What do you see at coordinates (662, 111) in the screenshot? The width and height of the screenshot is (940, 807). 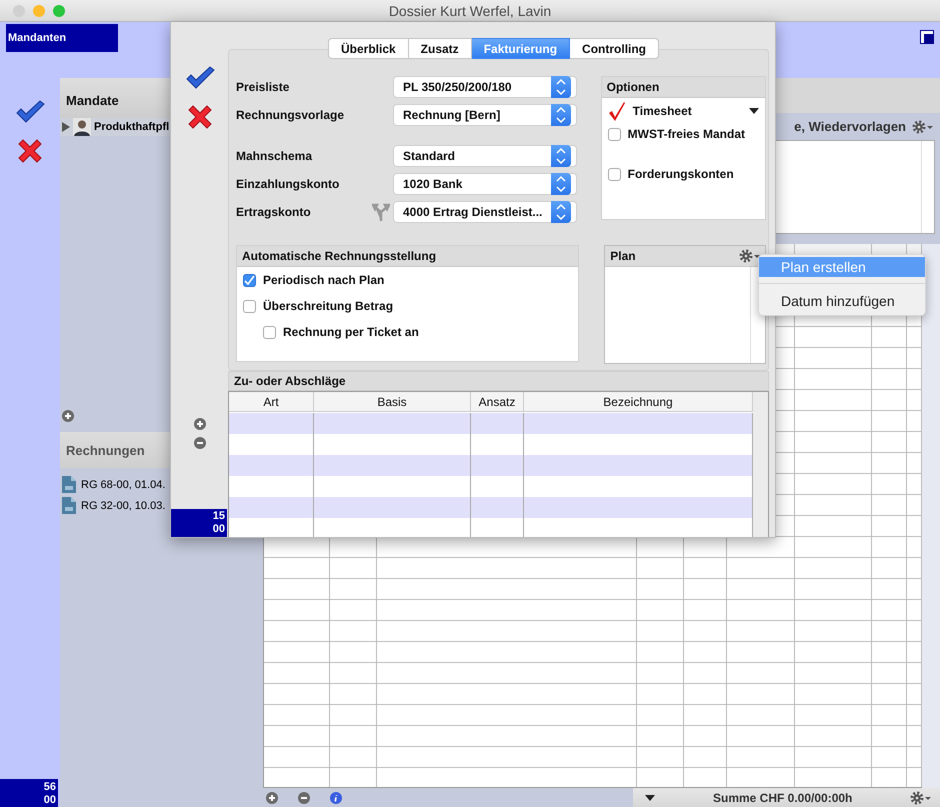 I see `option-label: Timesheet` at bounding box center [662, 111].